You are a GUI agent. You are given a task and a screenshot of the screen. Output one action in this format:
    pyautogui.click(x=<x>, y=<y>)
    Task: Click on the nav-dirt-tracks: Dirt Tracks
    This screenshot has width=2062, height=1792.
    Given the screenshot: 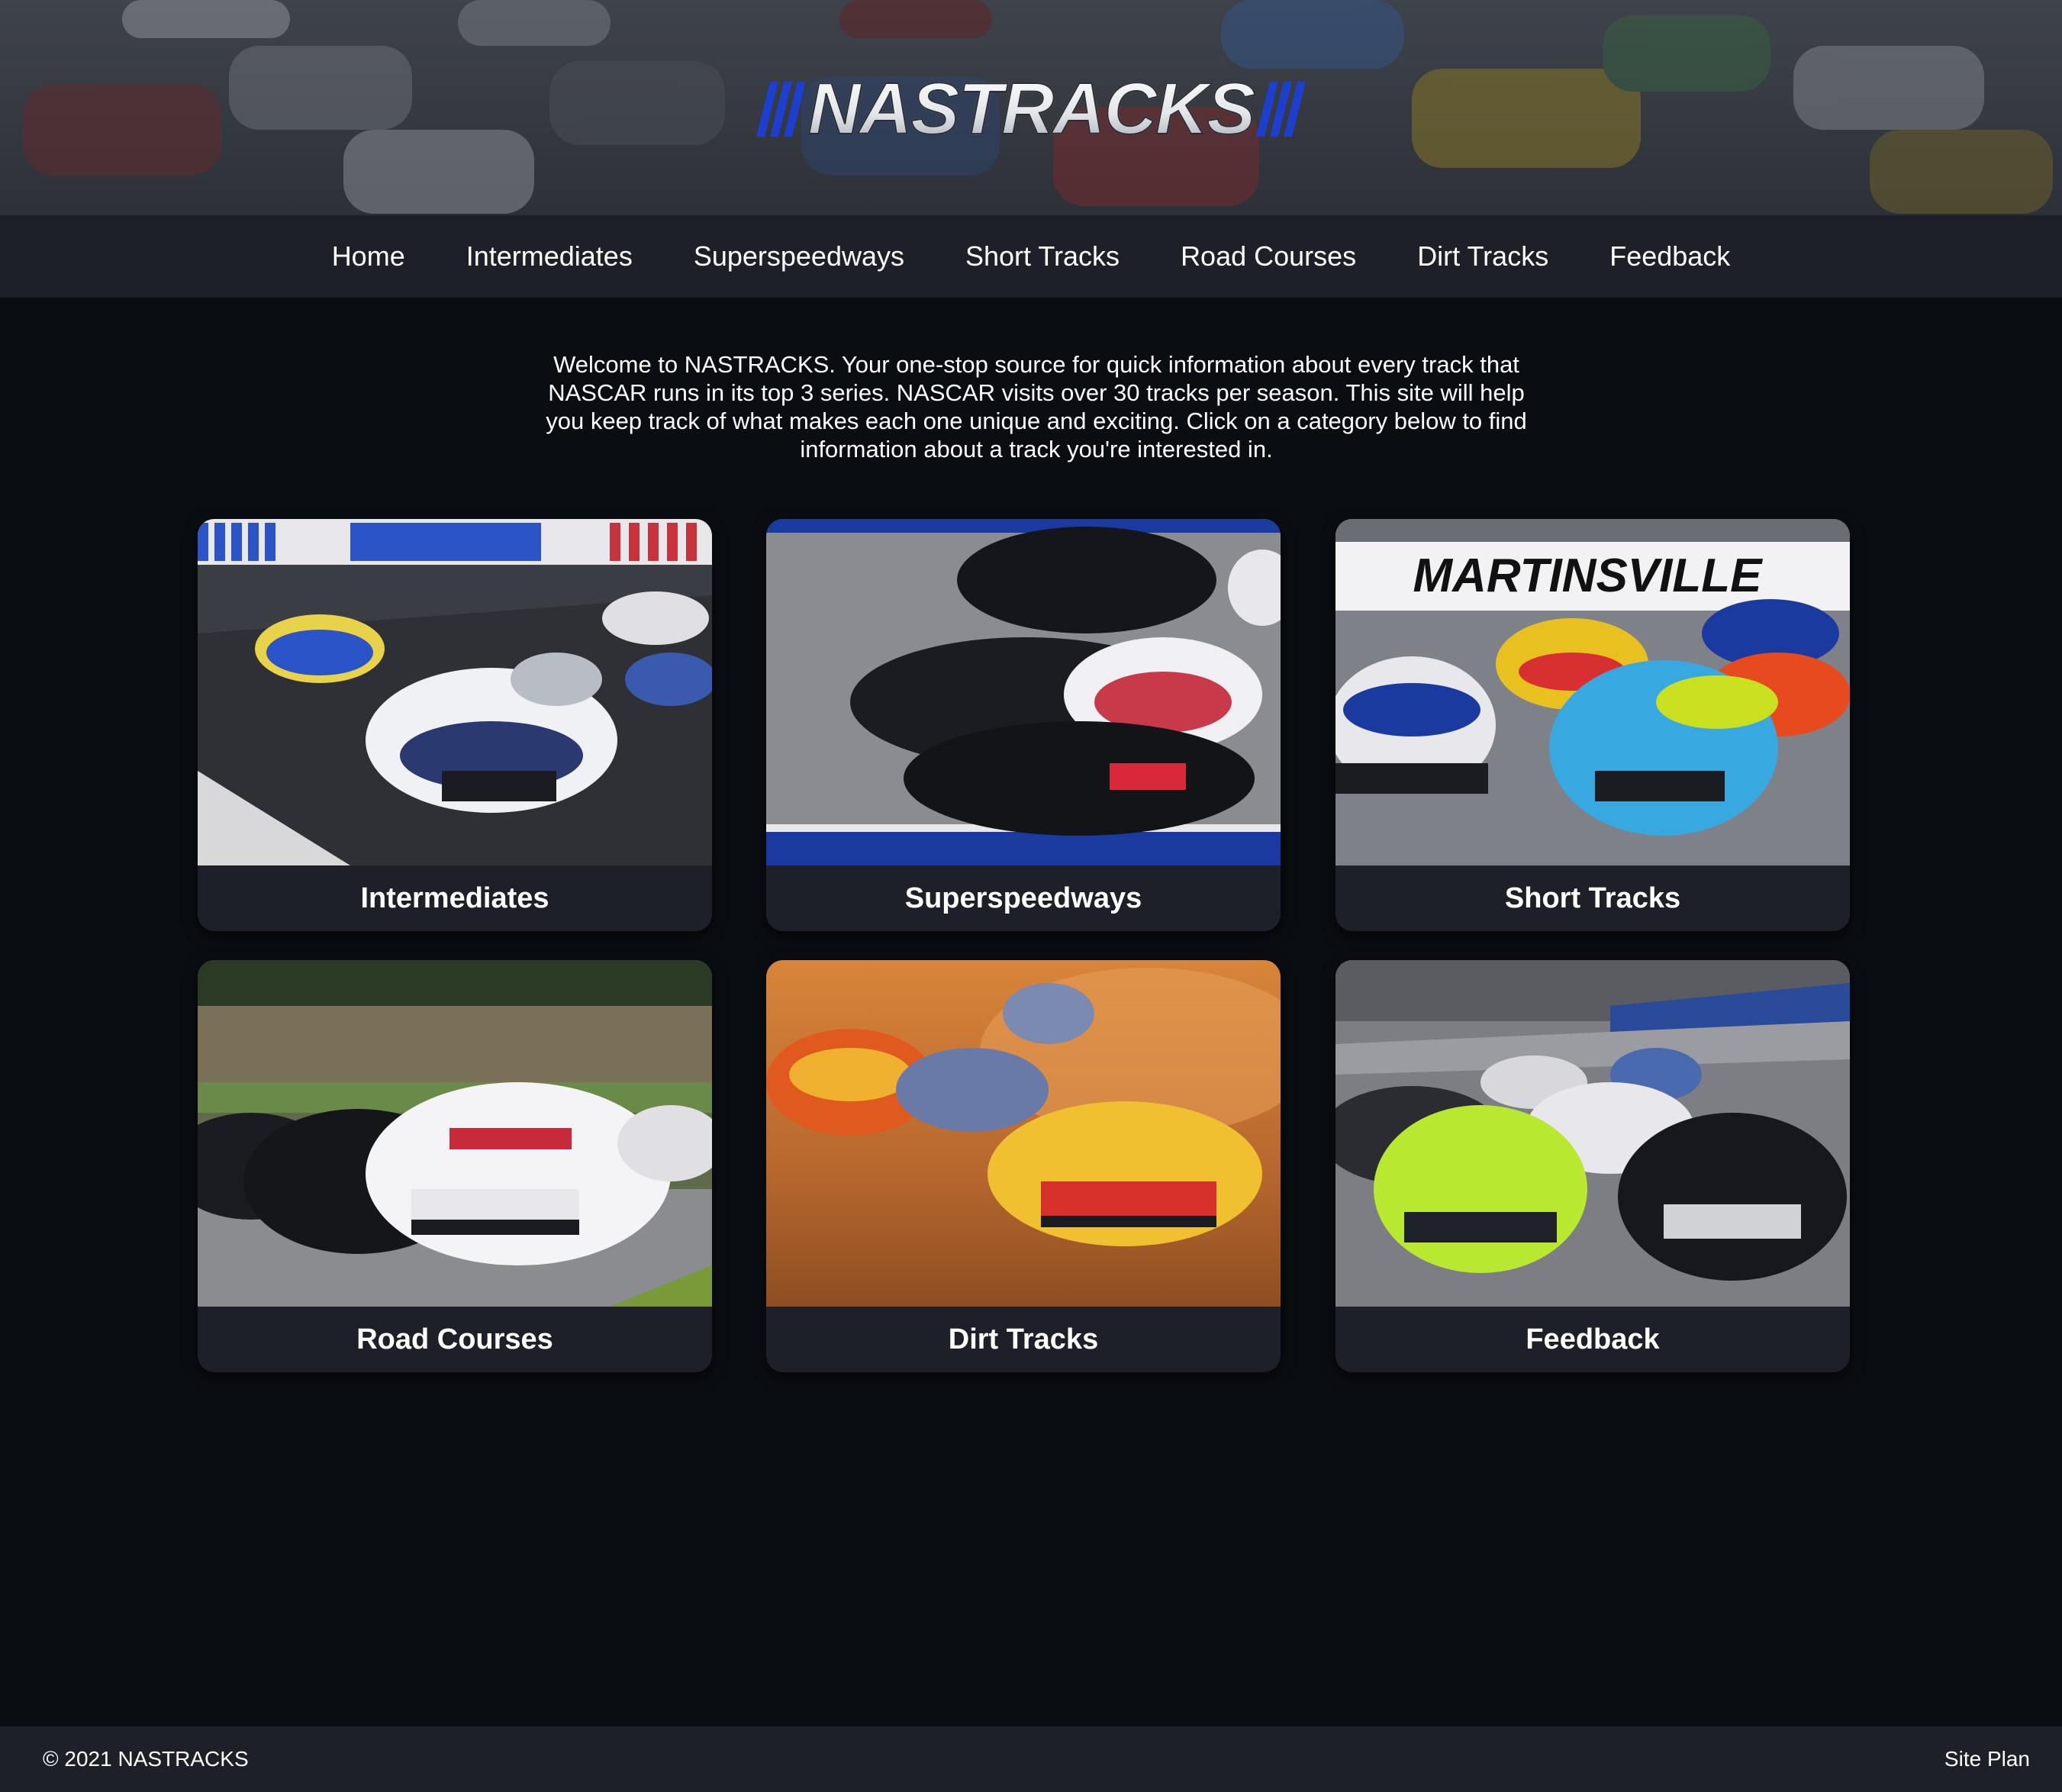 What is the action you would take?
    pyautogui.click(x=1482, y=256)
    